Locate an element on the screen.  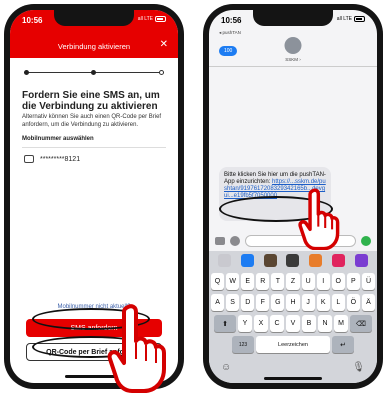
key: Ü is located at coordinates (368, 281).